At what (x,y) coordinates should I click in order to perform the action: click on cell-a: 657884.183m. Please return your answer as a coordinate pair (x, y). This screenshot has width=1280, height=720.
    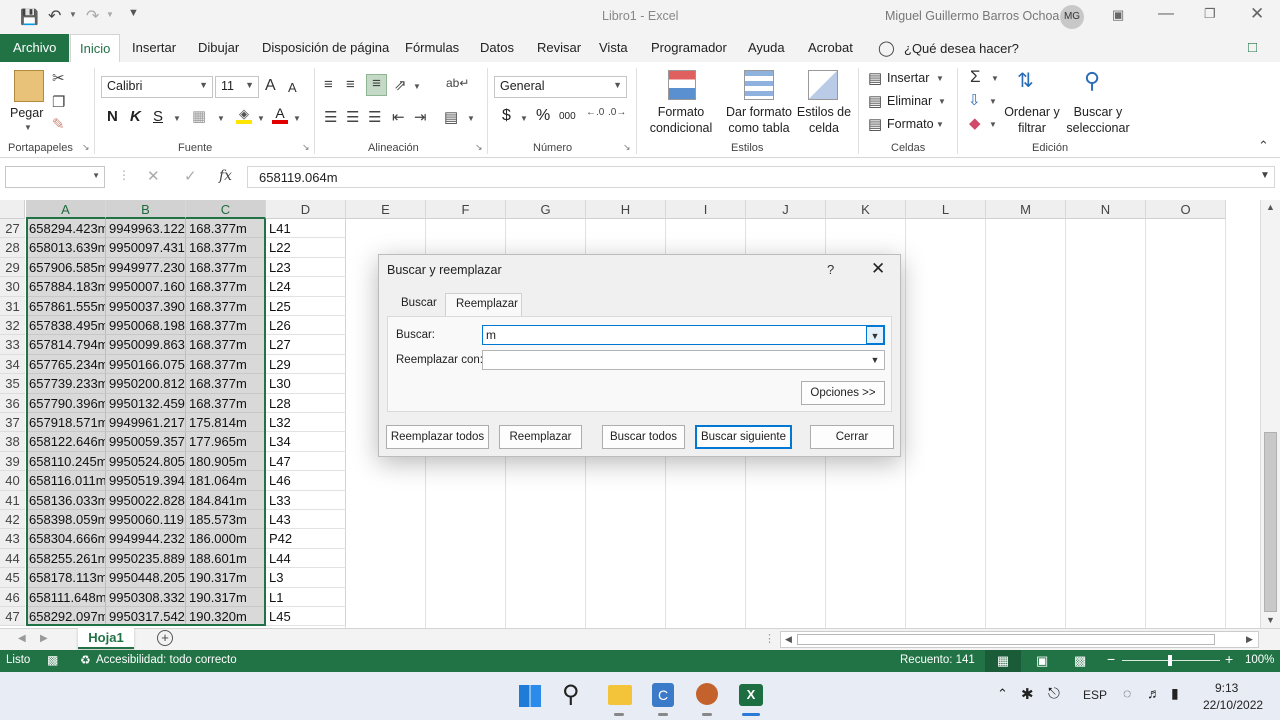
    Looking at the image, I should click on (66, 287).